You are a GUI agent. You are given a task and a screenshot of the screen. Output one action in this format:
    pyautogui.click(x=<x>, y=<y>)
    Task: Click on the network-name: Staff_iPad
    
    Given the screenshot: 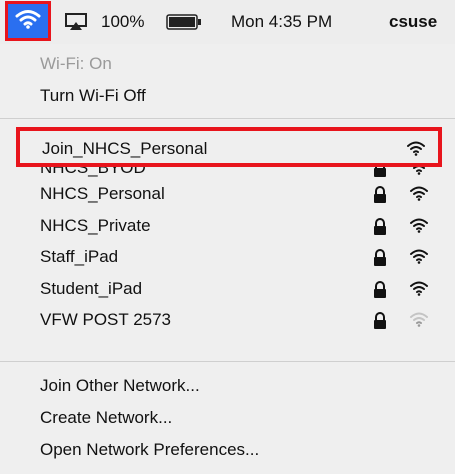 What is the action you would take?
    pyautogui.click(x=79, y=256)
    